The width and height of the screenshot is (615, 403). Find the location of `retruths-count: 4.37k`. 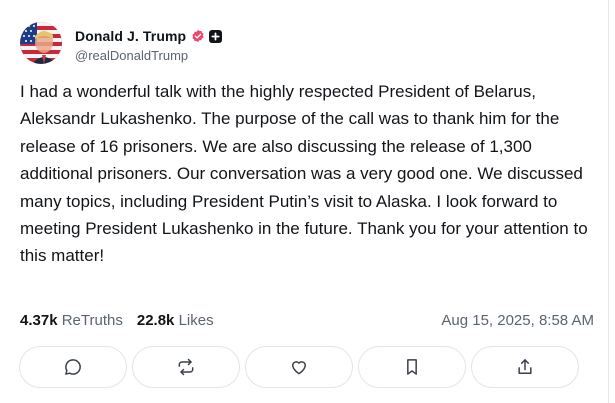

retruths-count: 4.37k is located at coordinates (39, 320).